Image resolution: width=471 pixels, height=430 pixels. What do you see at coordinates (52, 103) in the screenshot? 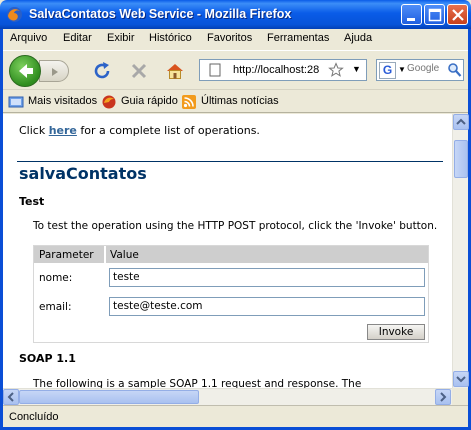
I see `bookmark-mais-visitados: Mais visitados` at bounding box center [52, 103].